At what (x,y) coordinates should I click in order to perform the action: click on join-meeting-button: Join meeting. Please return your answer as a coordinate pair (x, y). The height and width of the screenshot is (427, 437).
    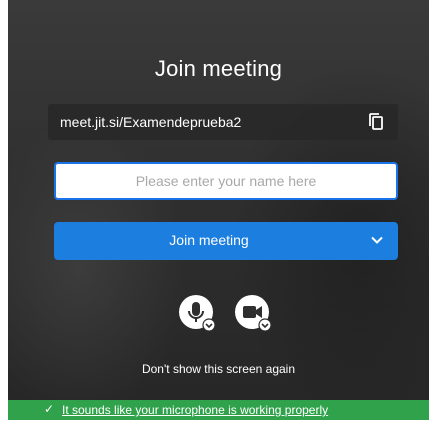
    Looking at the image, I should click on (226, 241).